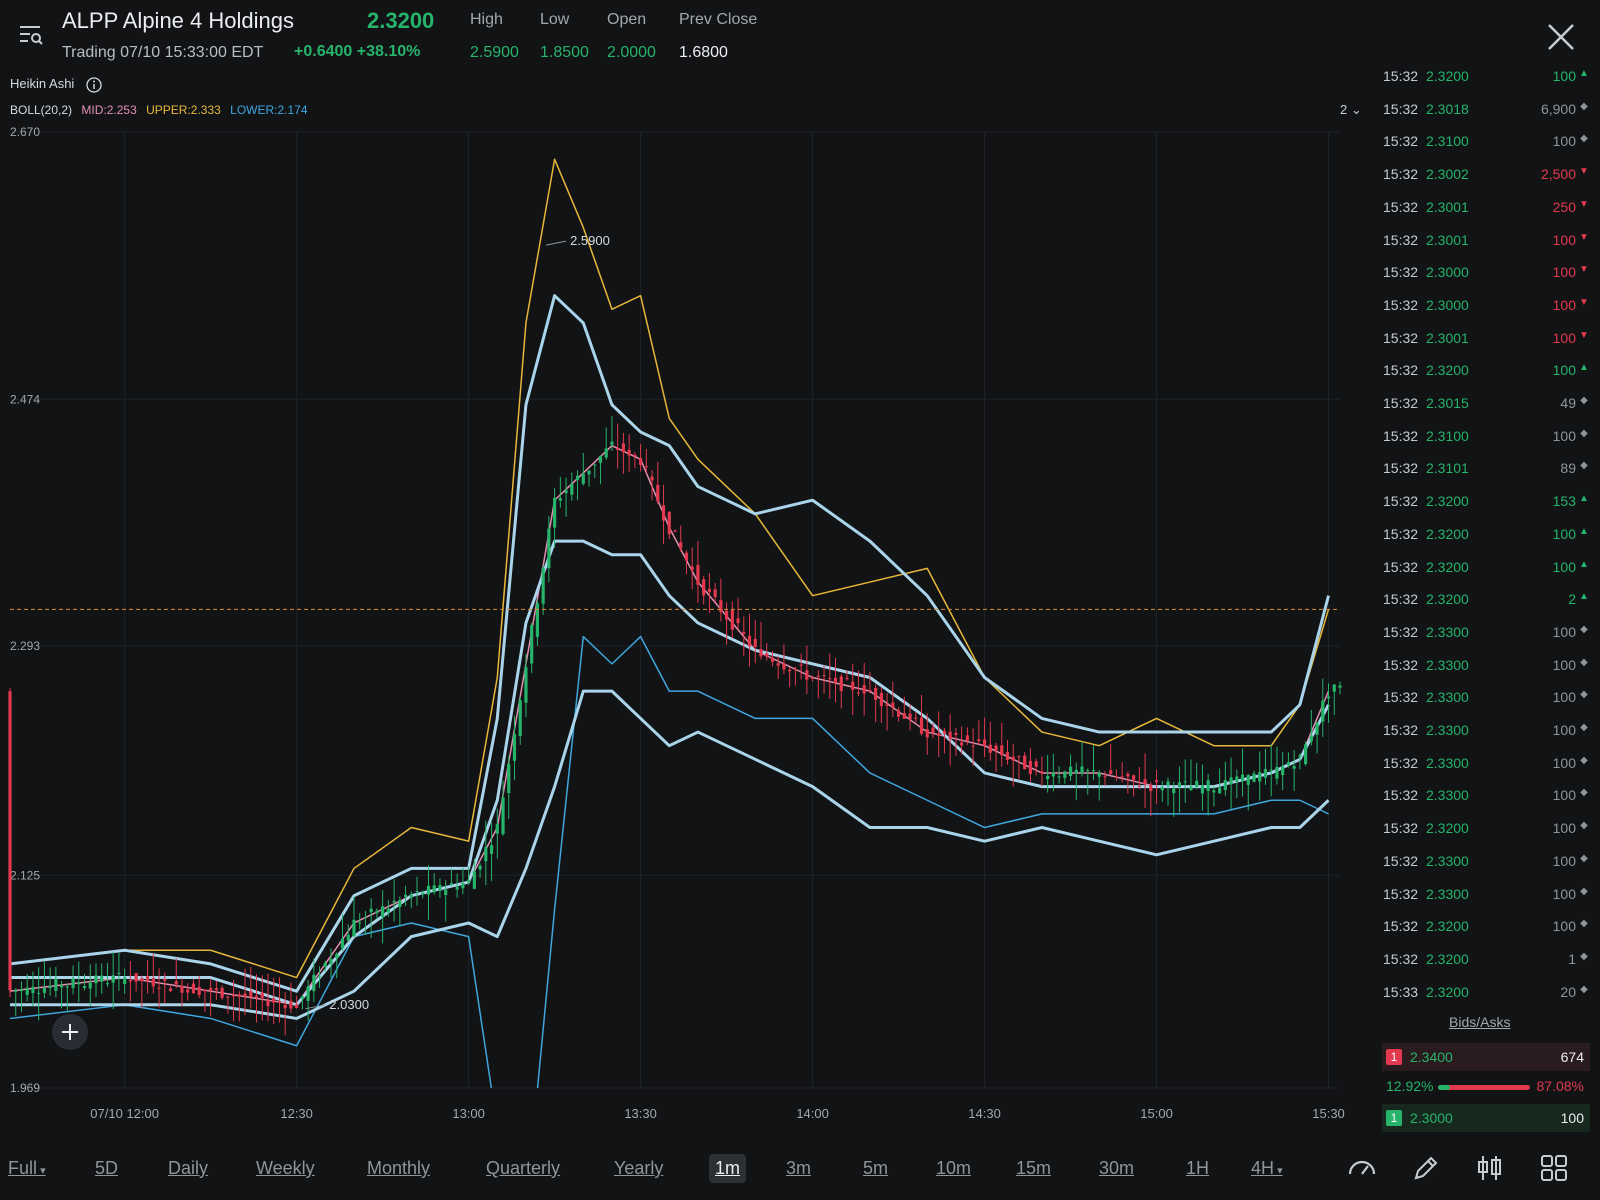  I want to click on period-weekly: Weekly, so click(285, 1168).